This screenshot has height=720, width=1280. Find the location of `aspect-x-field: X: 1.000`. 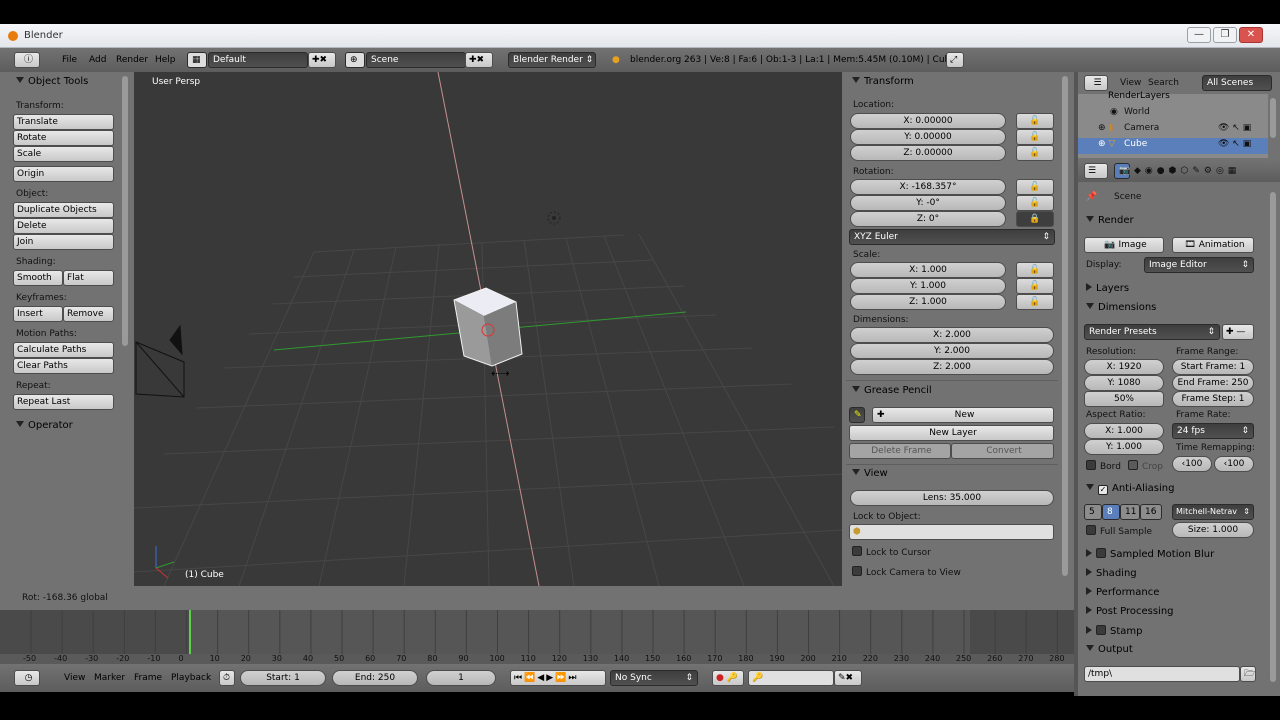

aspect-x-field: X: 1.000 is located at coordinates (1124, 431).